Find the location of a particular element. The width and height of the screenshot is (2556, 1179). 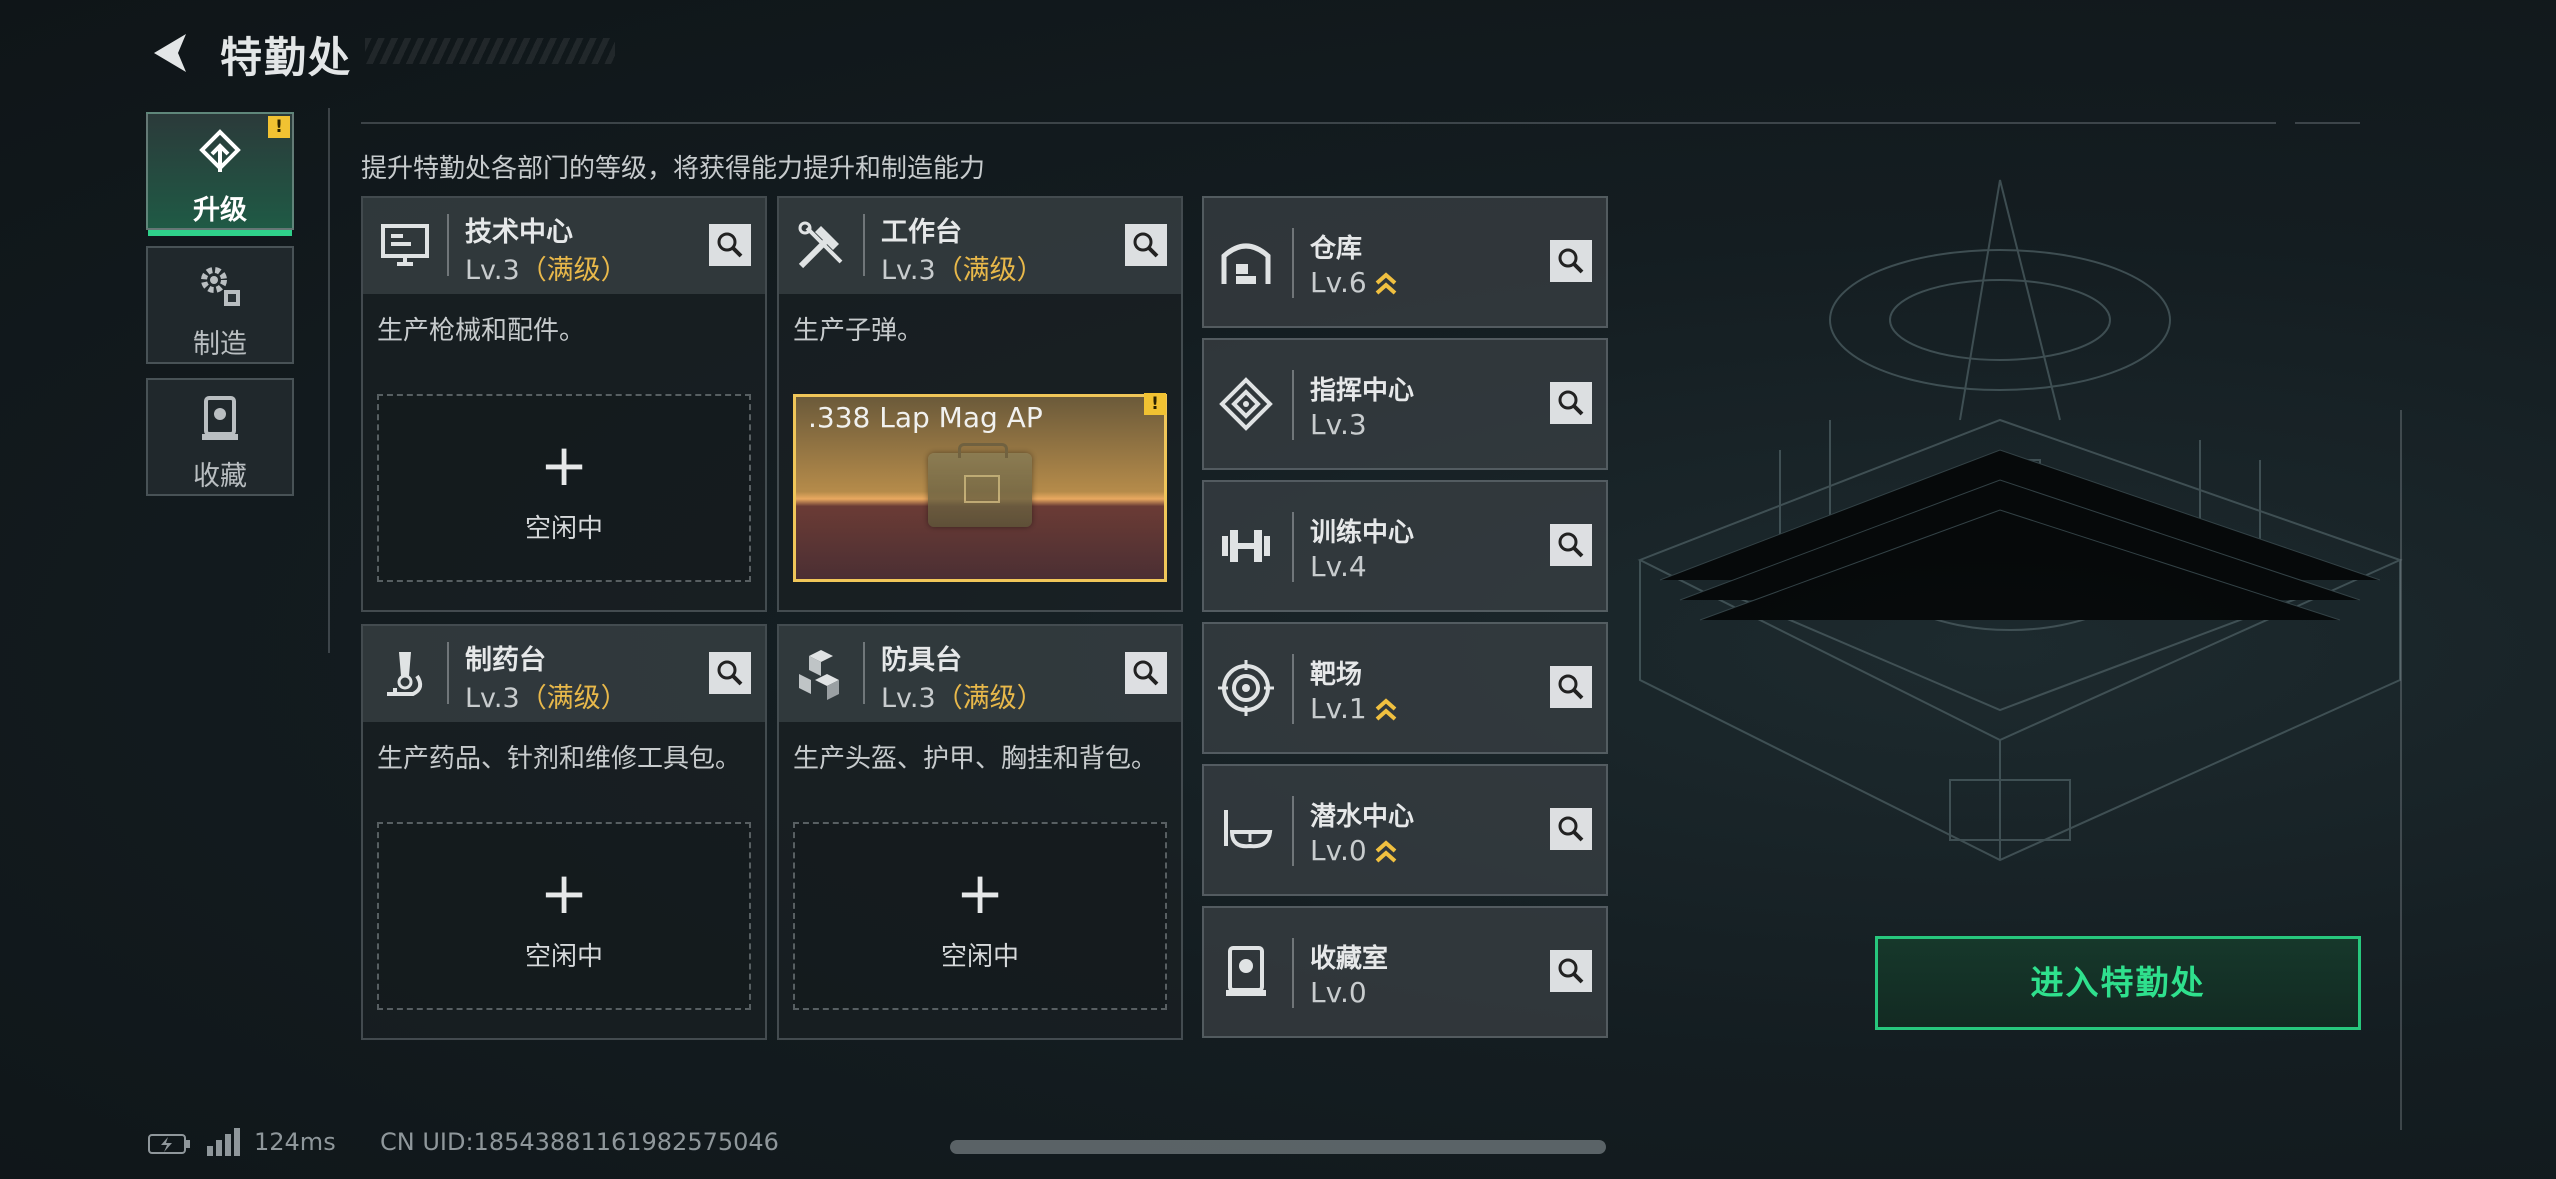

card-header: 技术中心 Lv.3（满级） is located at coordinates (564, 246).